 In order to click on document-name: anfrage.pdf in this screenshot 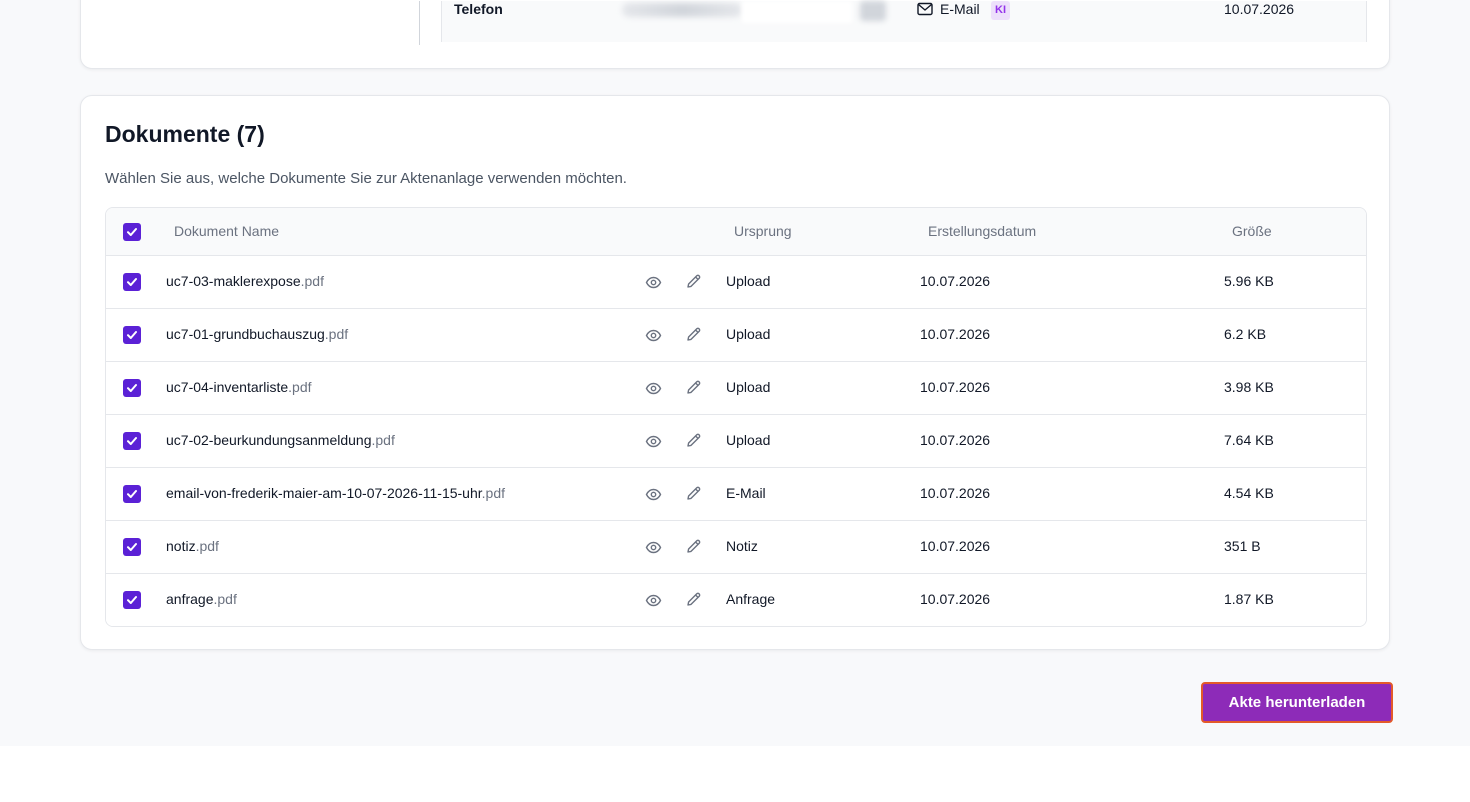, I will do `click(201, 599)`.